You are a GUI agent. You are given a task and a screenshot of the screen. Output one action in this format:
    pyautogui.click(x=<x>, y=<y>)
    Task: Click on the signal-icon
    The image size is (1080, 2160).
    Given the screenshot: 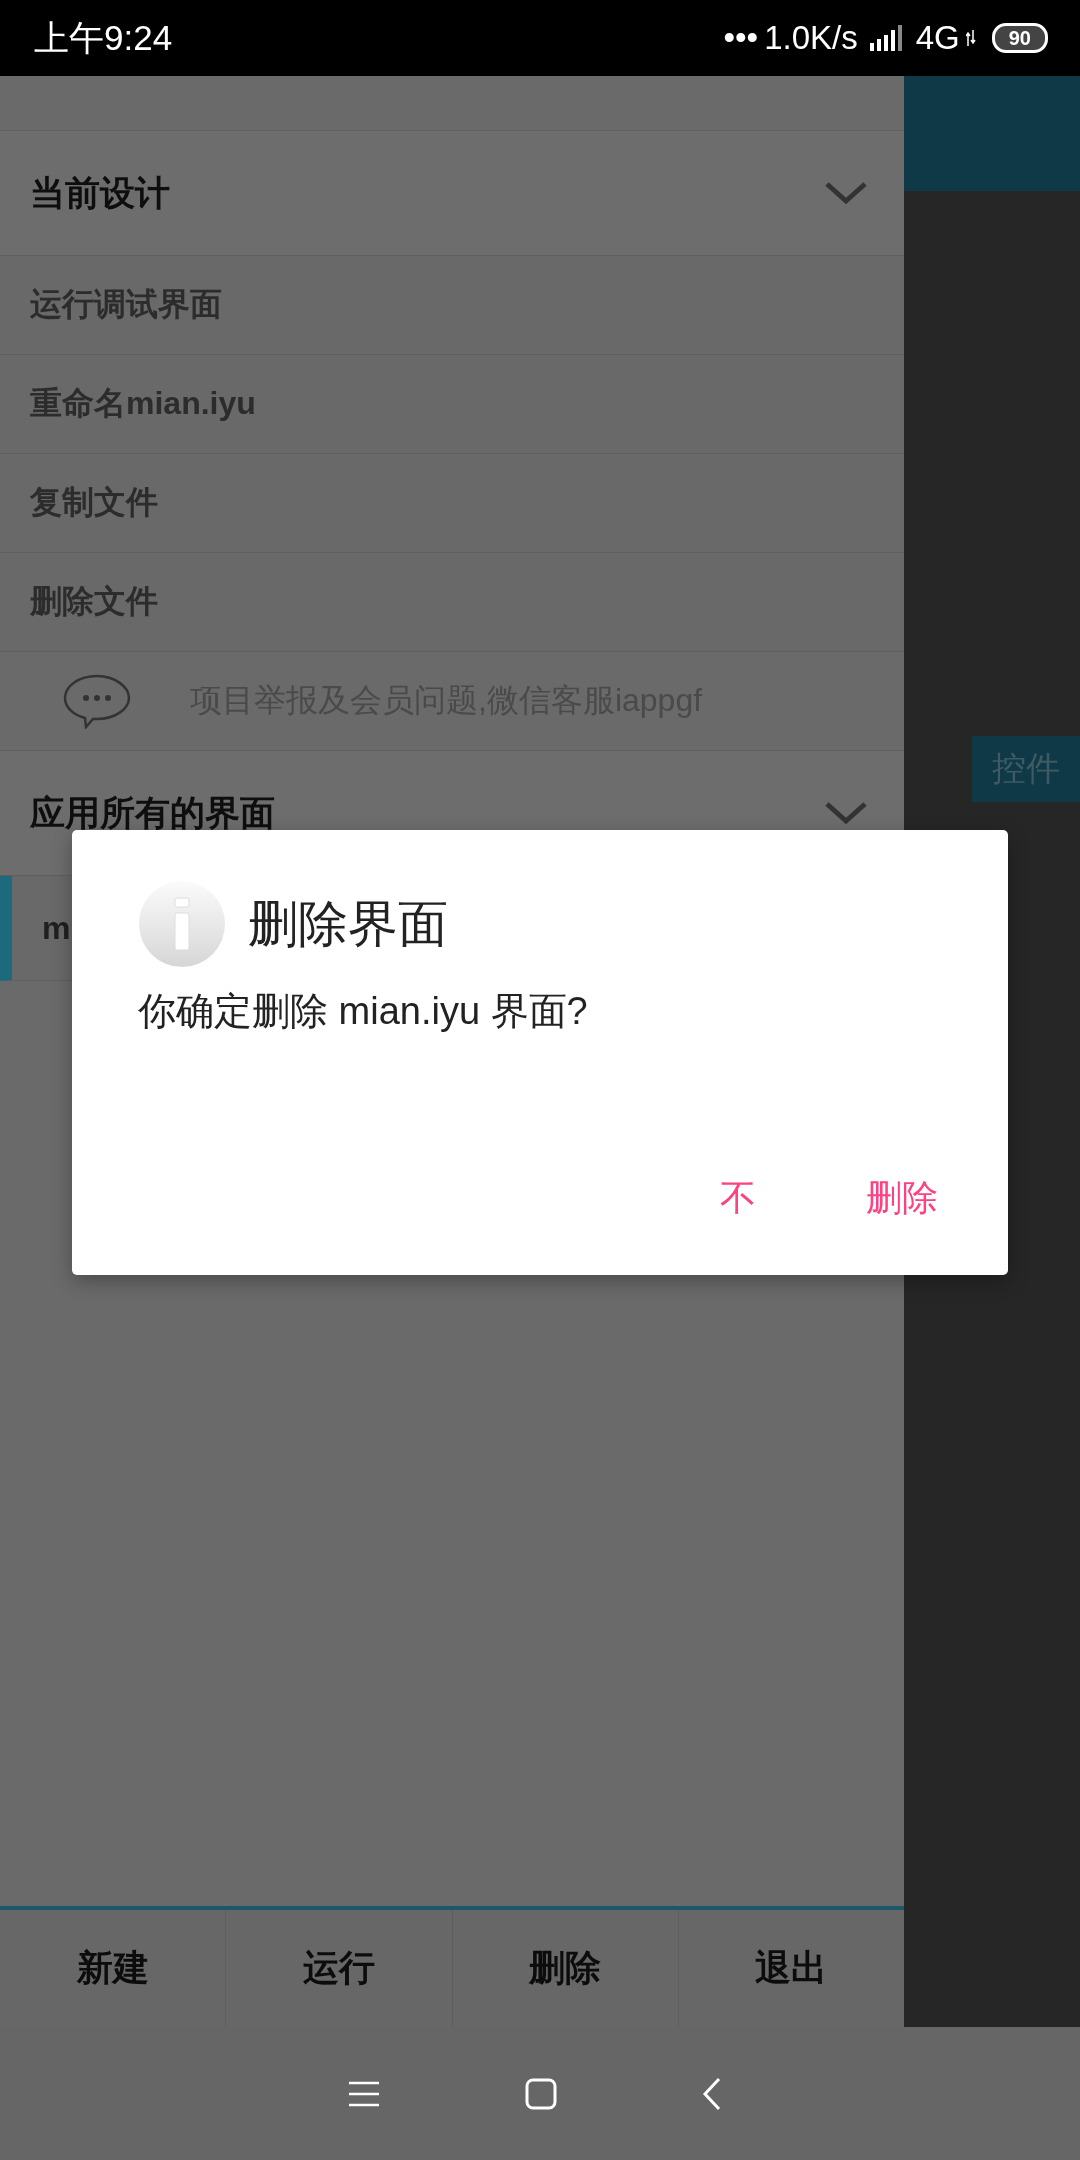 What is the action you would take?
    pyautogui.click(x=886, y=38)
    